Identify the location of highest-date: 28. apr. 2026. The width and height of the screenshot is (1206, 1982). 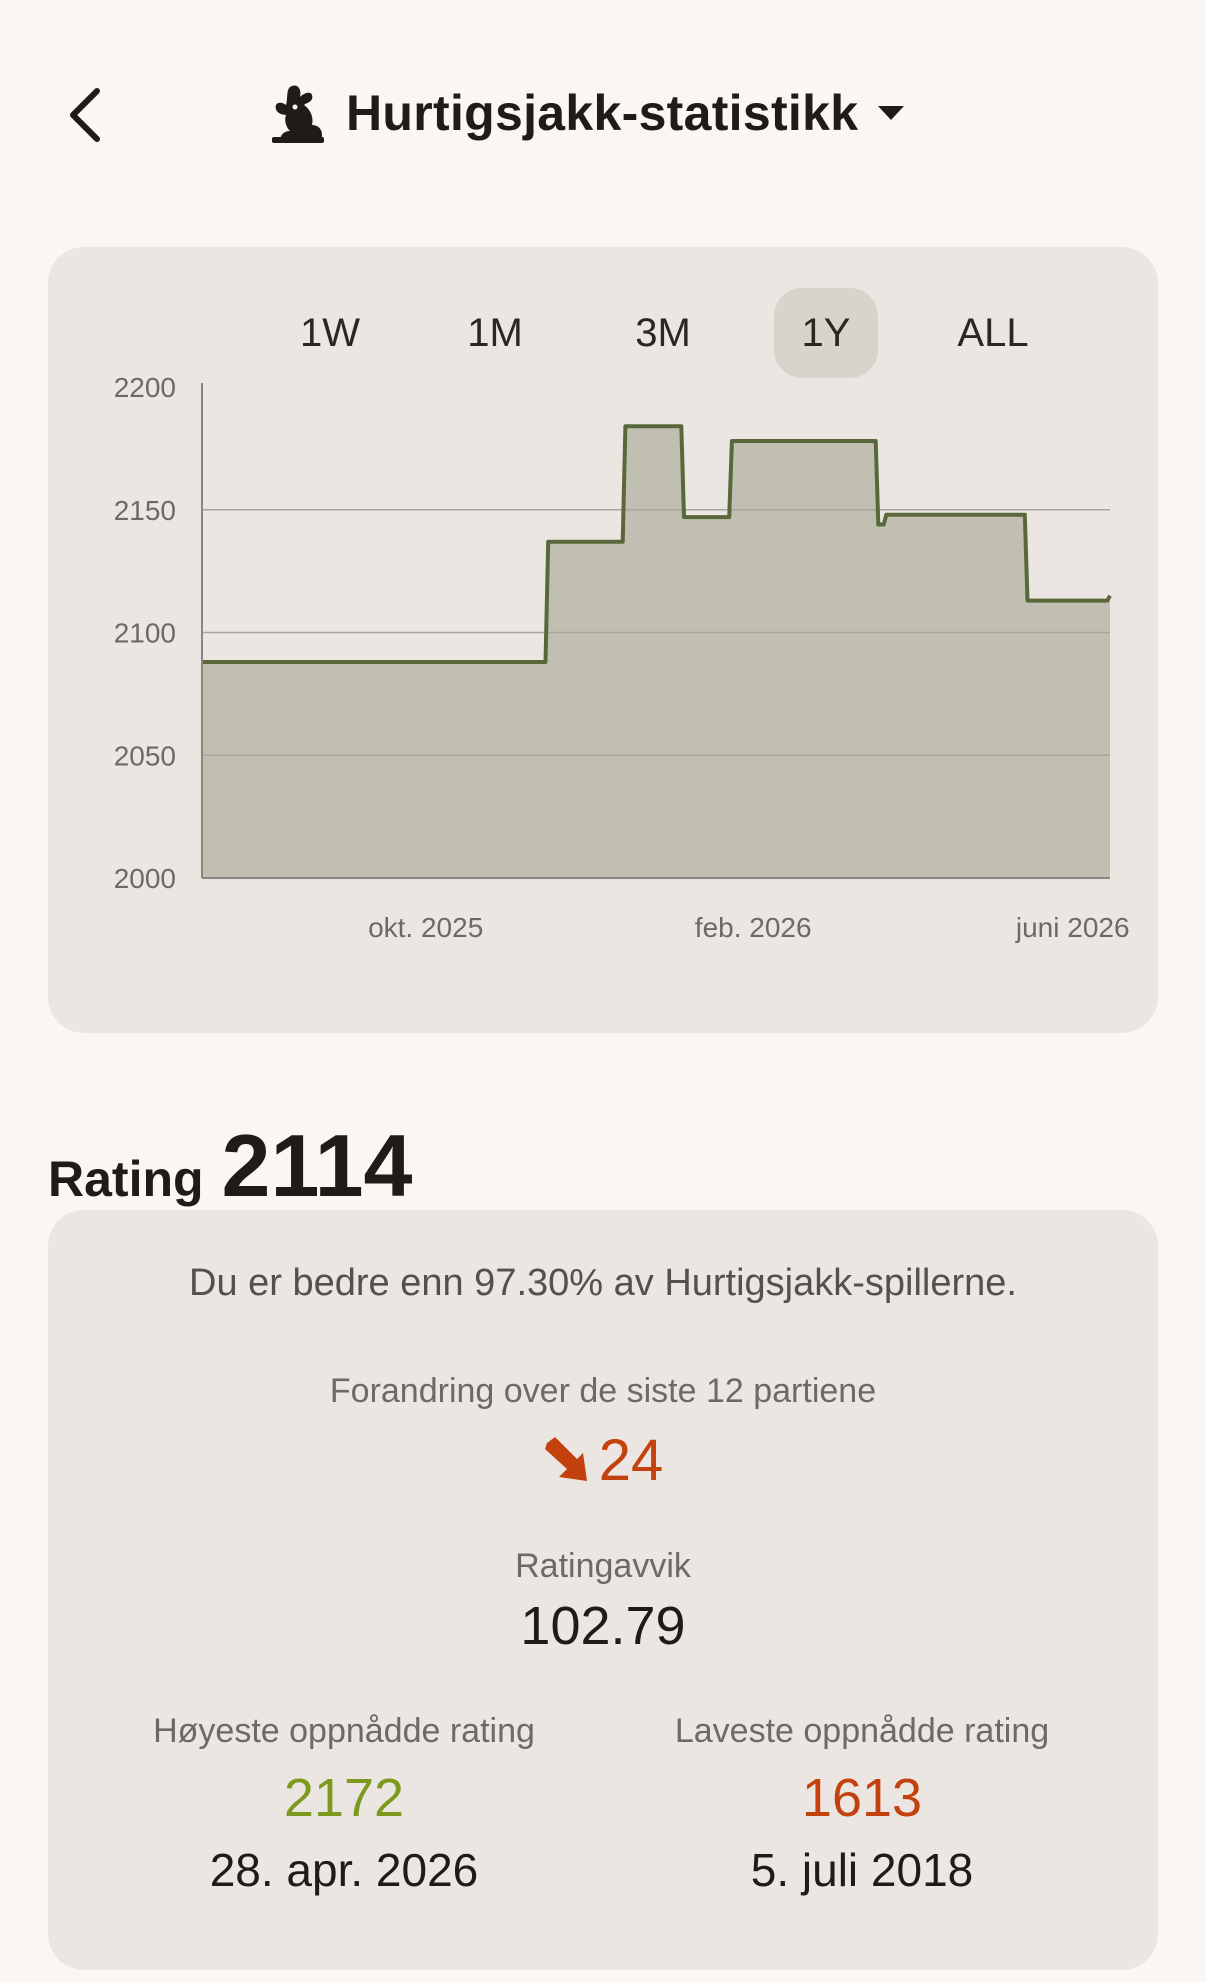
(344, 1870).